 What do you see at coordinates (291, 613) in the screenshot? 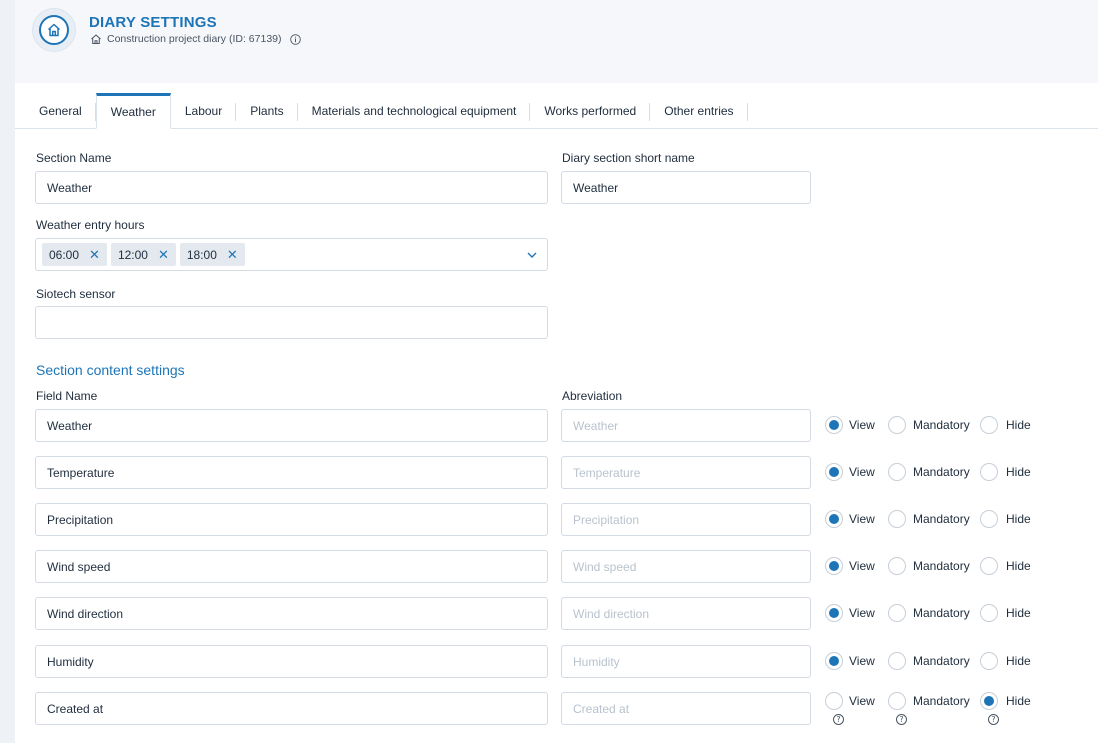
I see `field-name-input: Wind direction` at bounding box center [291, 613].